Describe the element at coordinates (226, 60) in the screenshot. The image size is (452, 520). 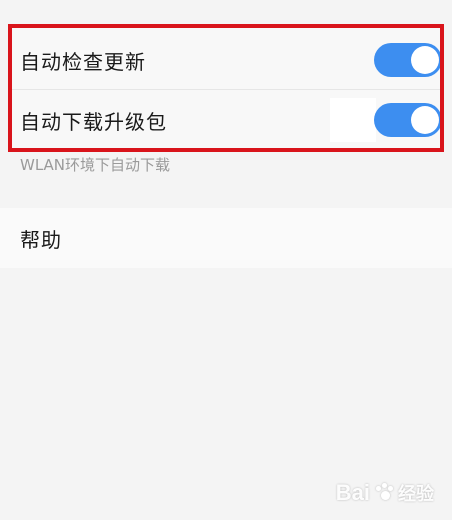
I see `setting-row-auto-check: 自动检查更新` at that location.